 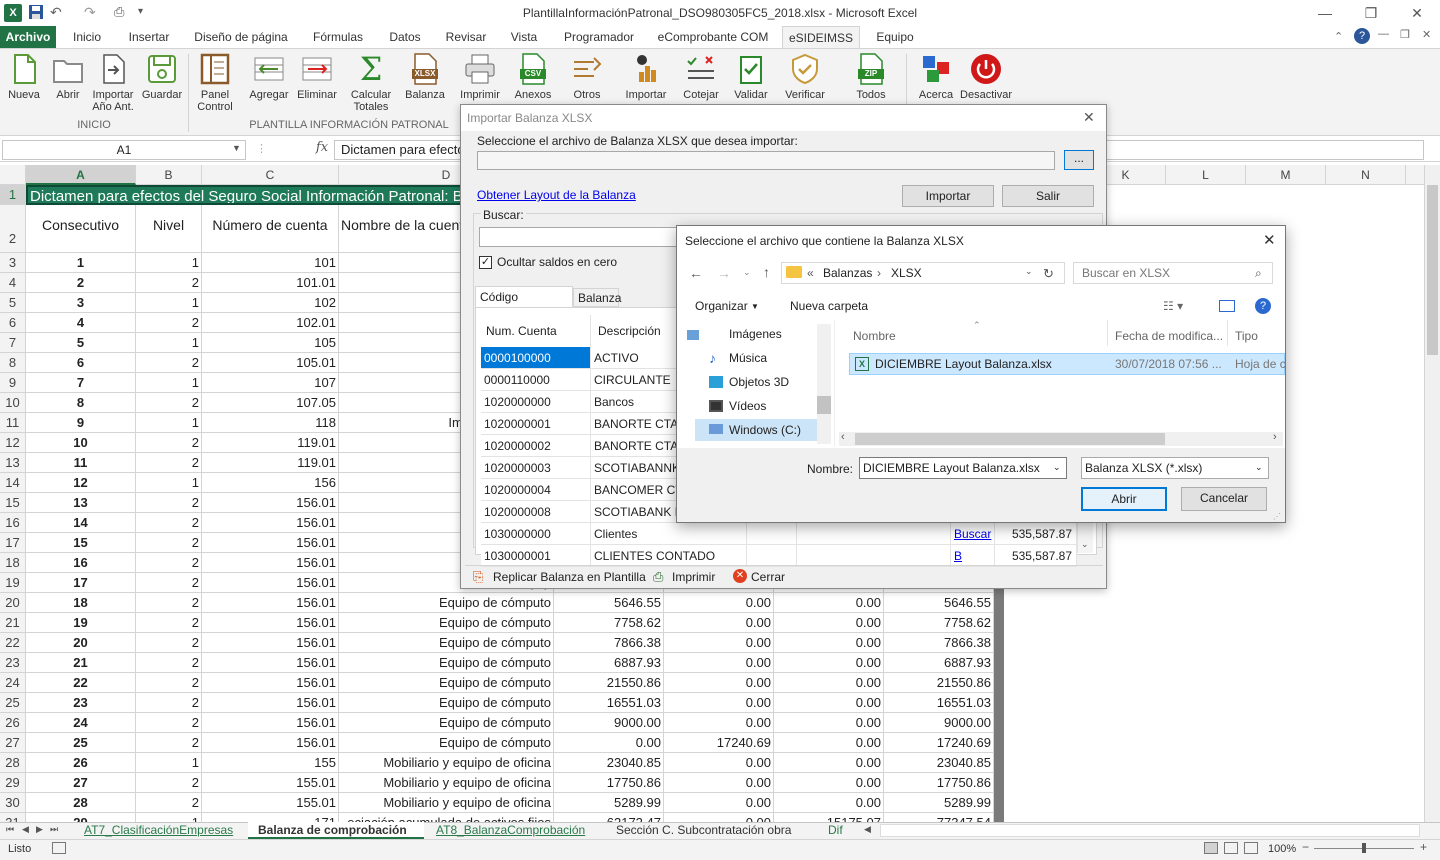 I want to click on cell-h: 5646.55, so click(x=939, y=603).